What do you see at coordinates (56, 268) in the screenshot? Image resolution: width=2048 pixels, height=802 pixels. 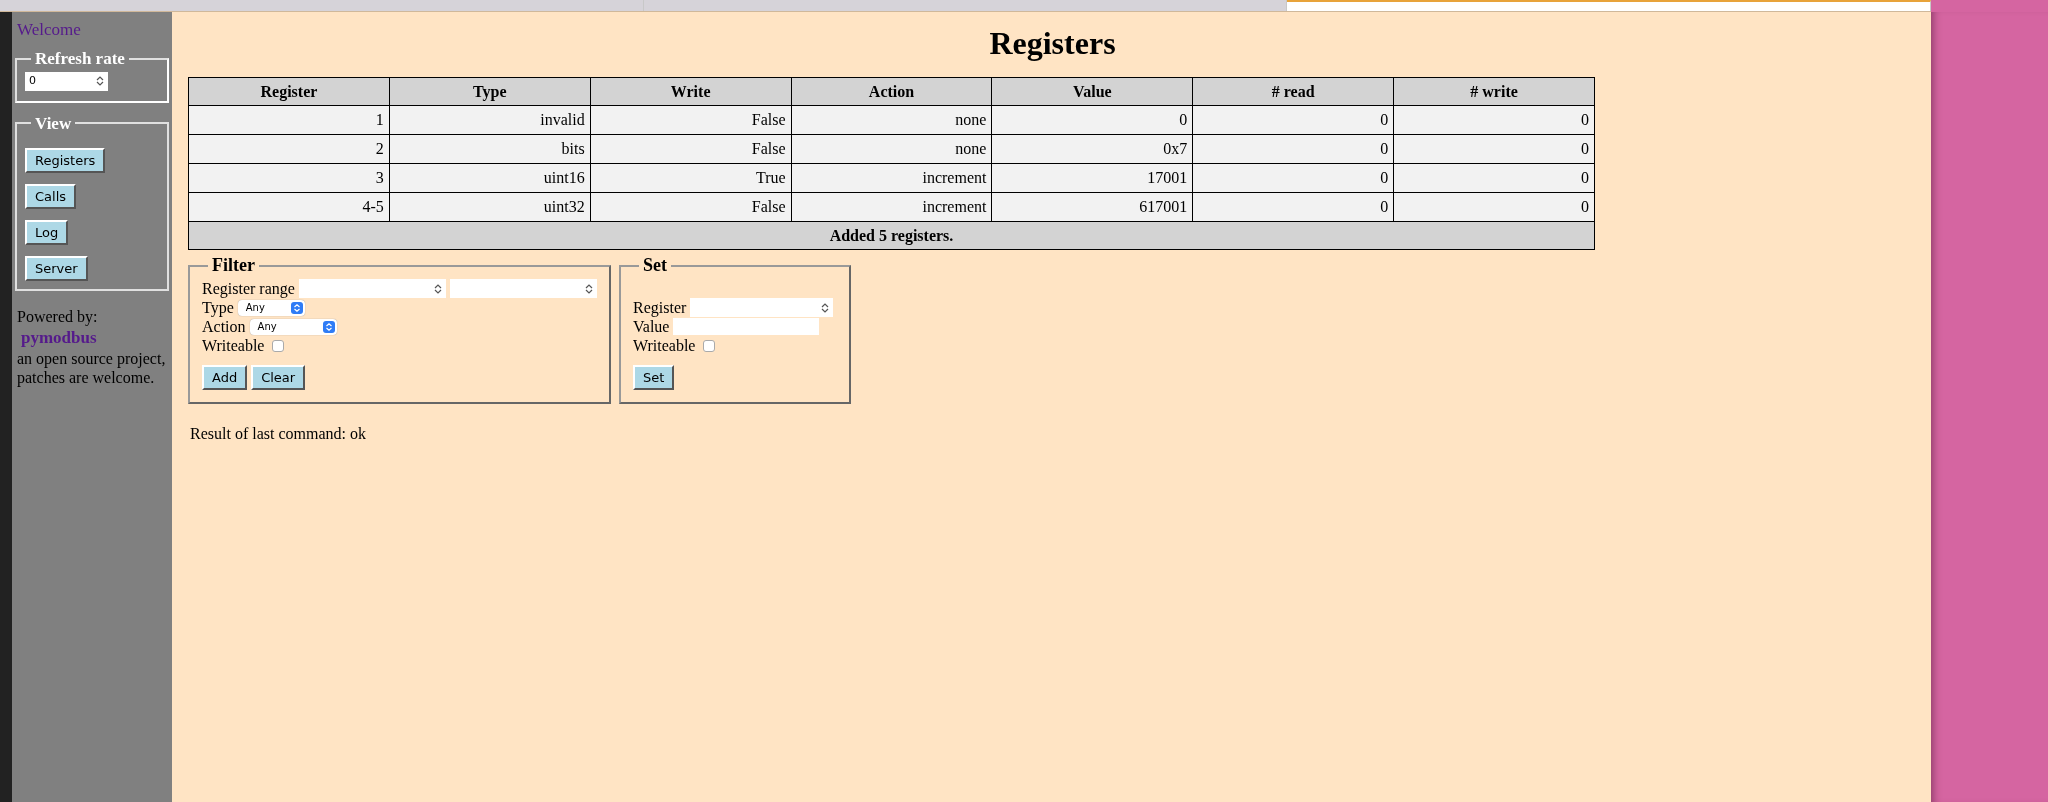 I see `view-button: Server` at bounding box center [56, 268].